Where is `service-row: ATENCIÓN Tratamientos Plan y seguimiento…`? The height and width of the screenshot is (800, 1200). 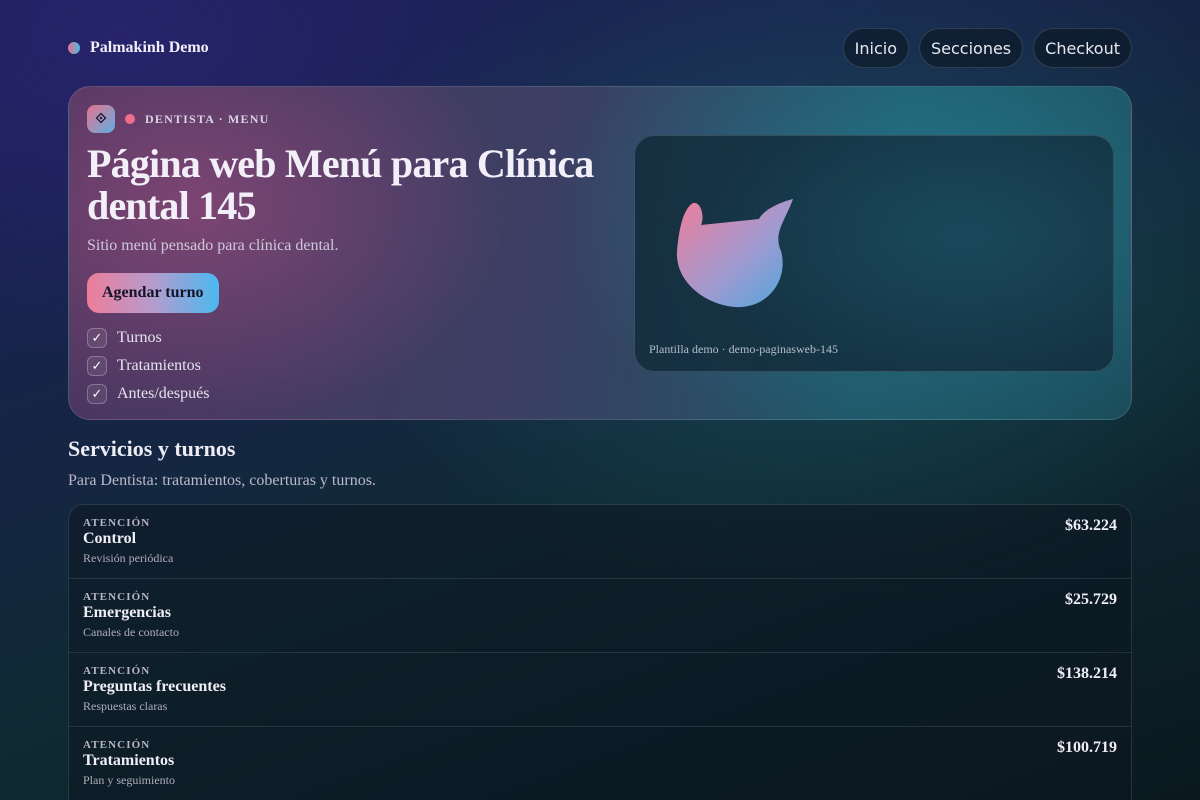
service-row: ATENCIÓN Tratamientos Plan y seguimiento… is located at coordinates (600, 763).